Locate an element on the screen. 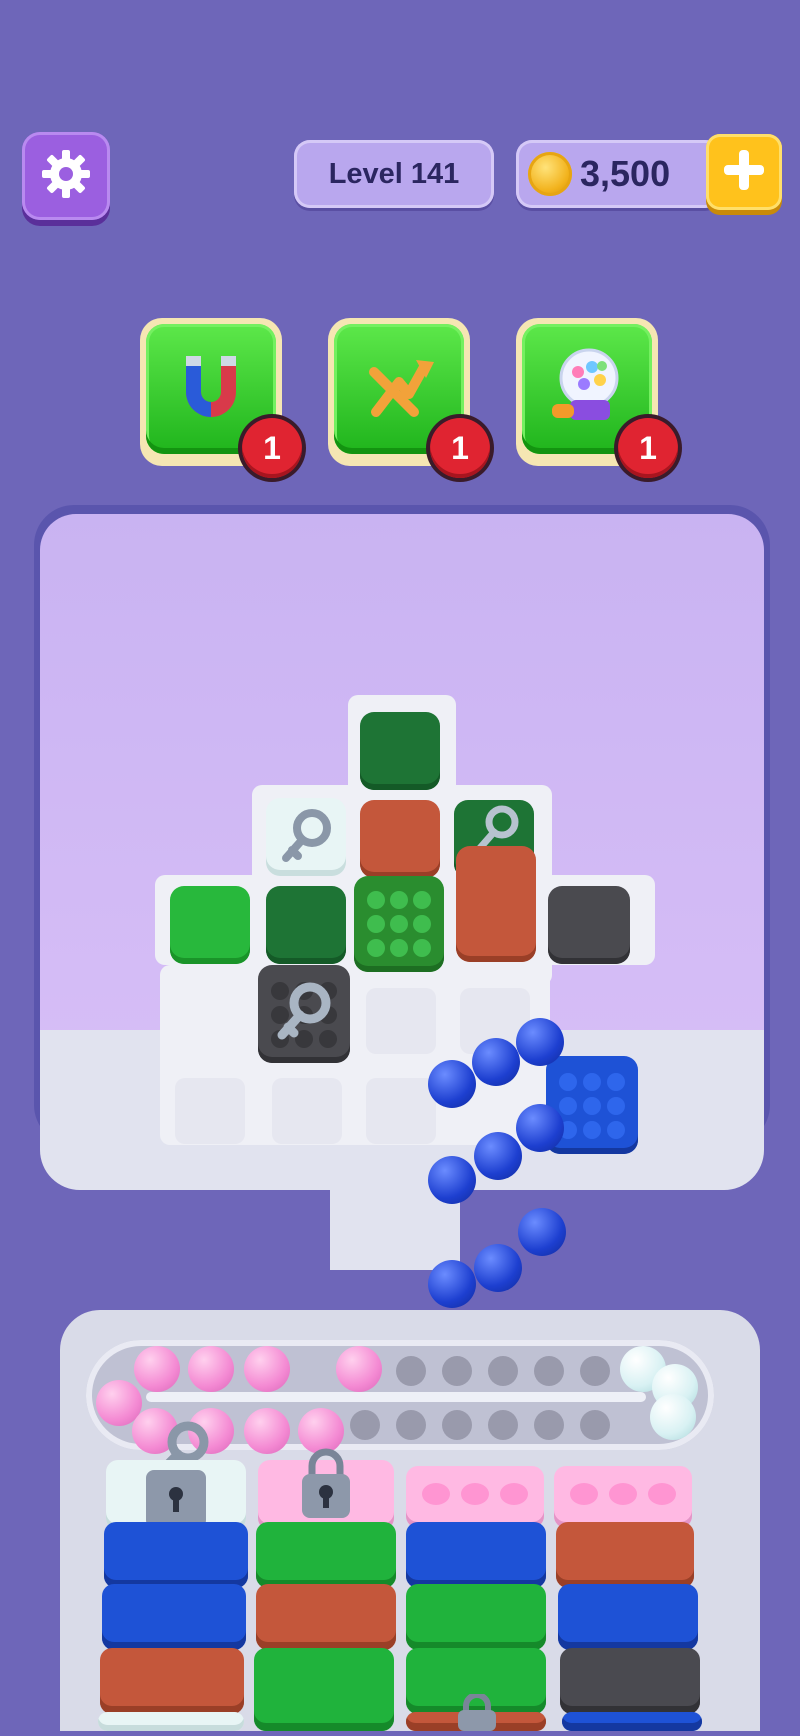  column-1-block-brown is located at coordinates (172, 1681).